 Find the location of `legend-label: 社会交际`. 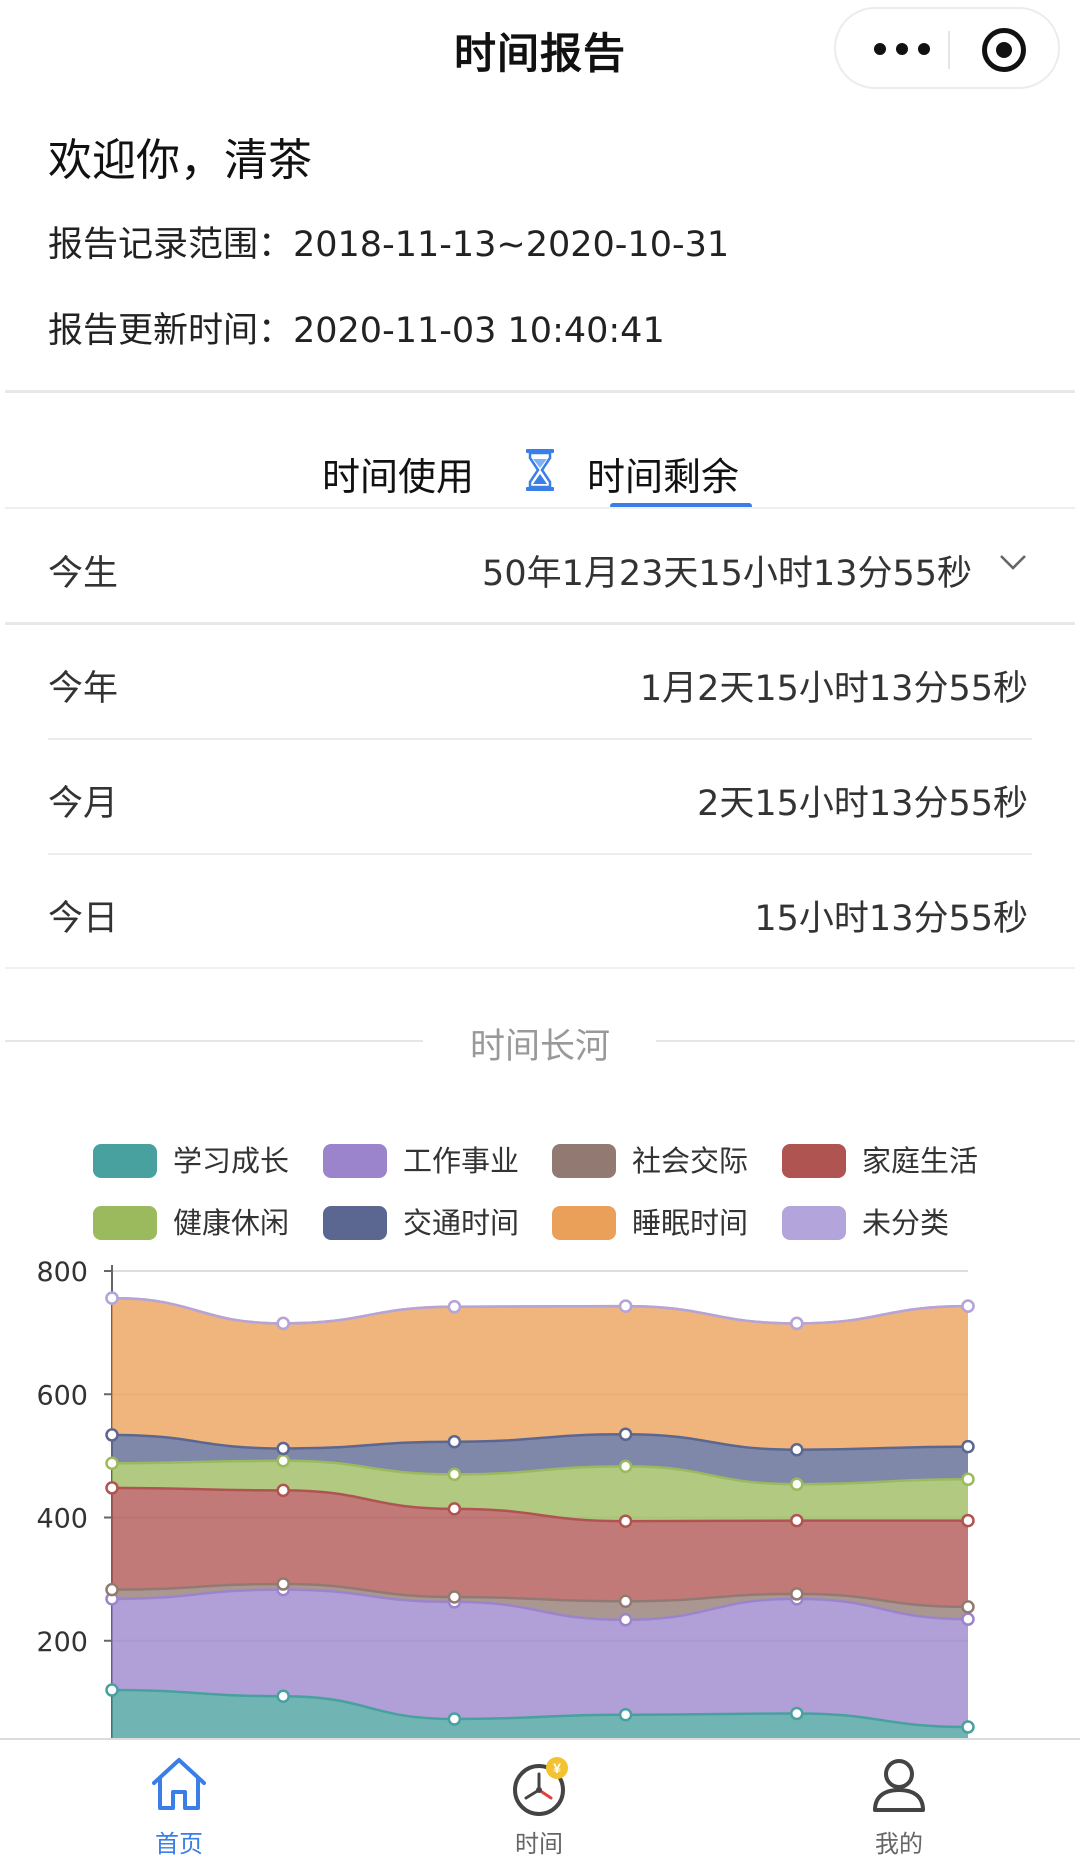

legend-label: 社会交际 is located at coordinates (690, 1161).